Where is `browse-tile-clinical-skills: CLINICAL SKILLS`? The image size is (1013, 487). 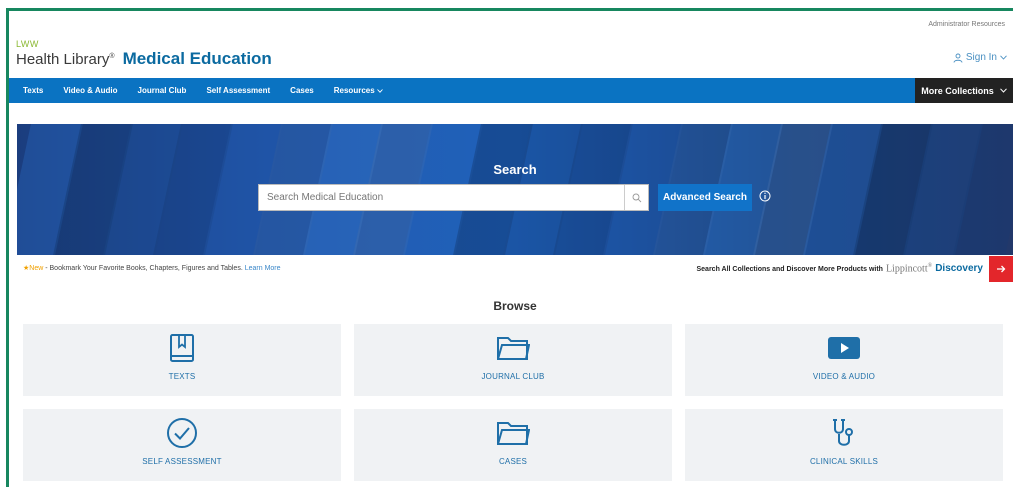
browse-tile-clinical-skills: CLINICAL SKILLS is located at coordinates (844, 445).